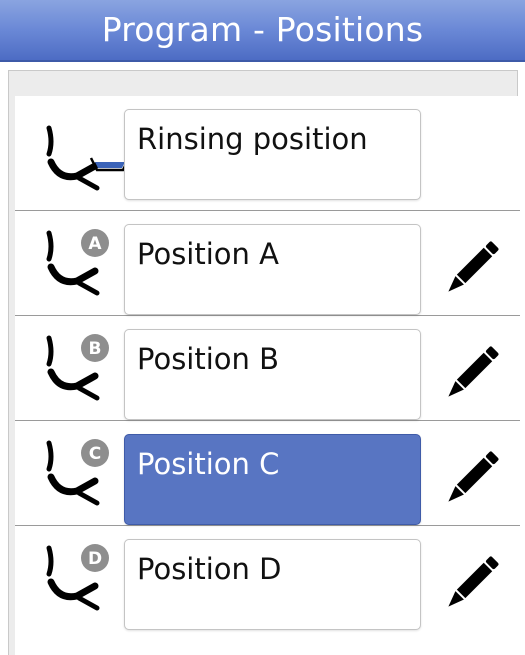 Image resolution: width=525 pixels, height=655 pixels. I want to click on position-name-field: Position A, so click(272, 269).